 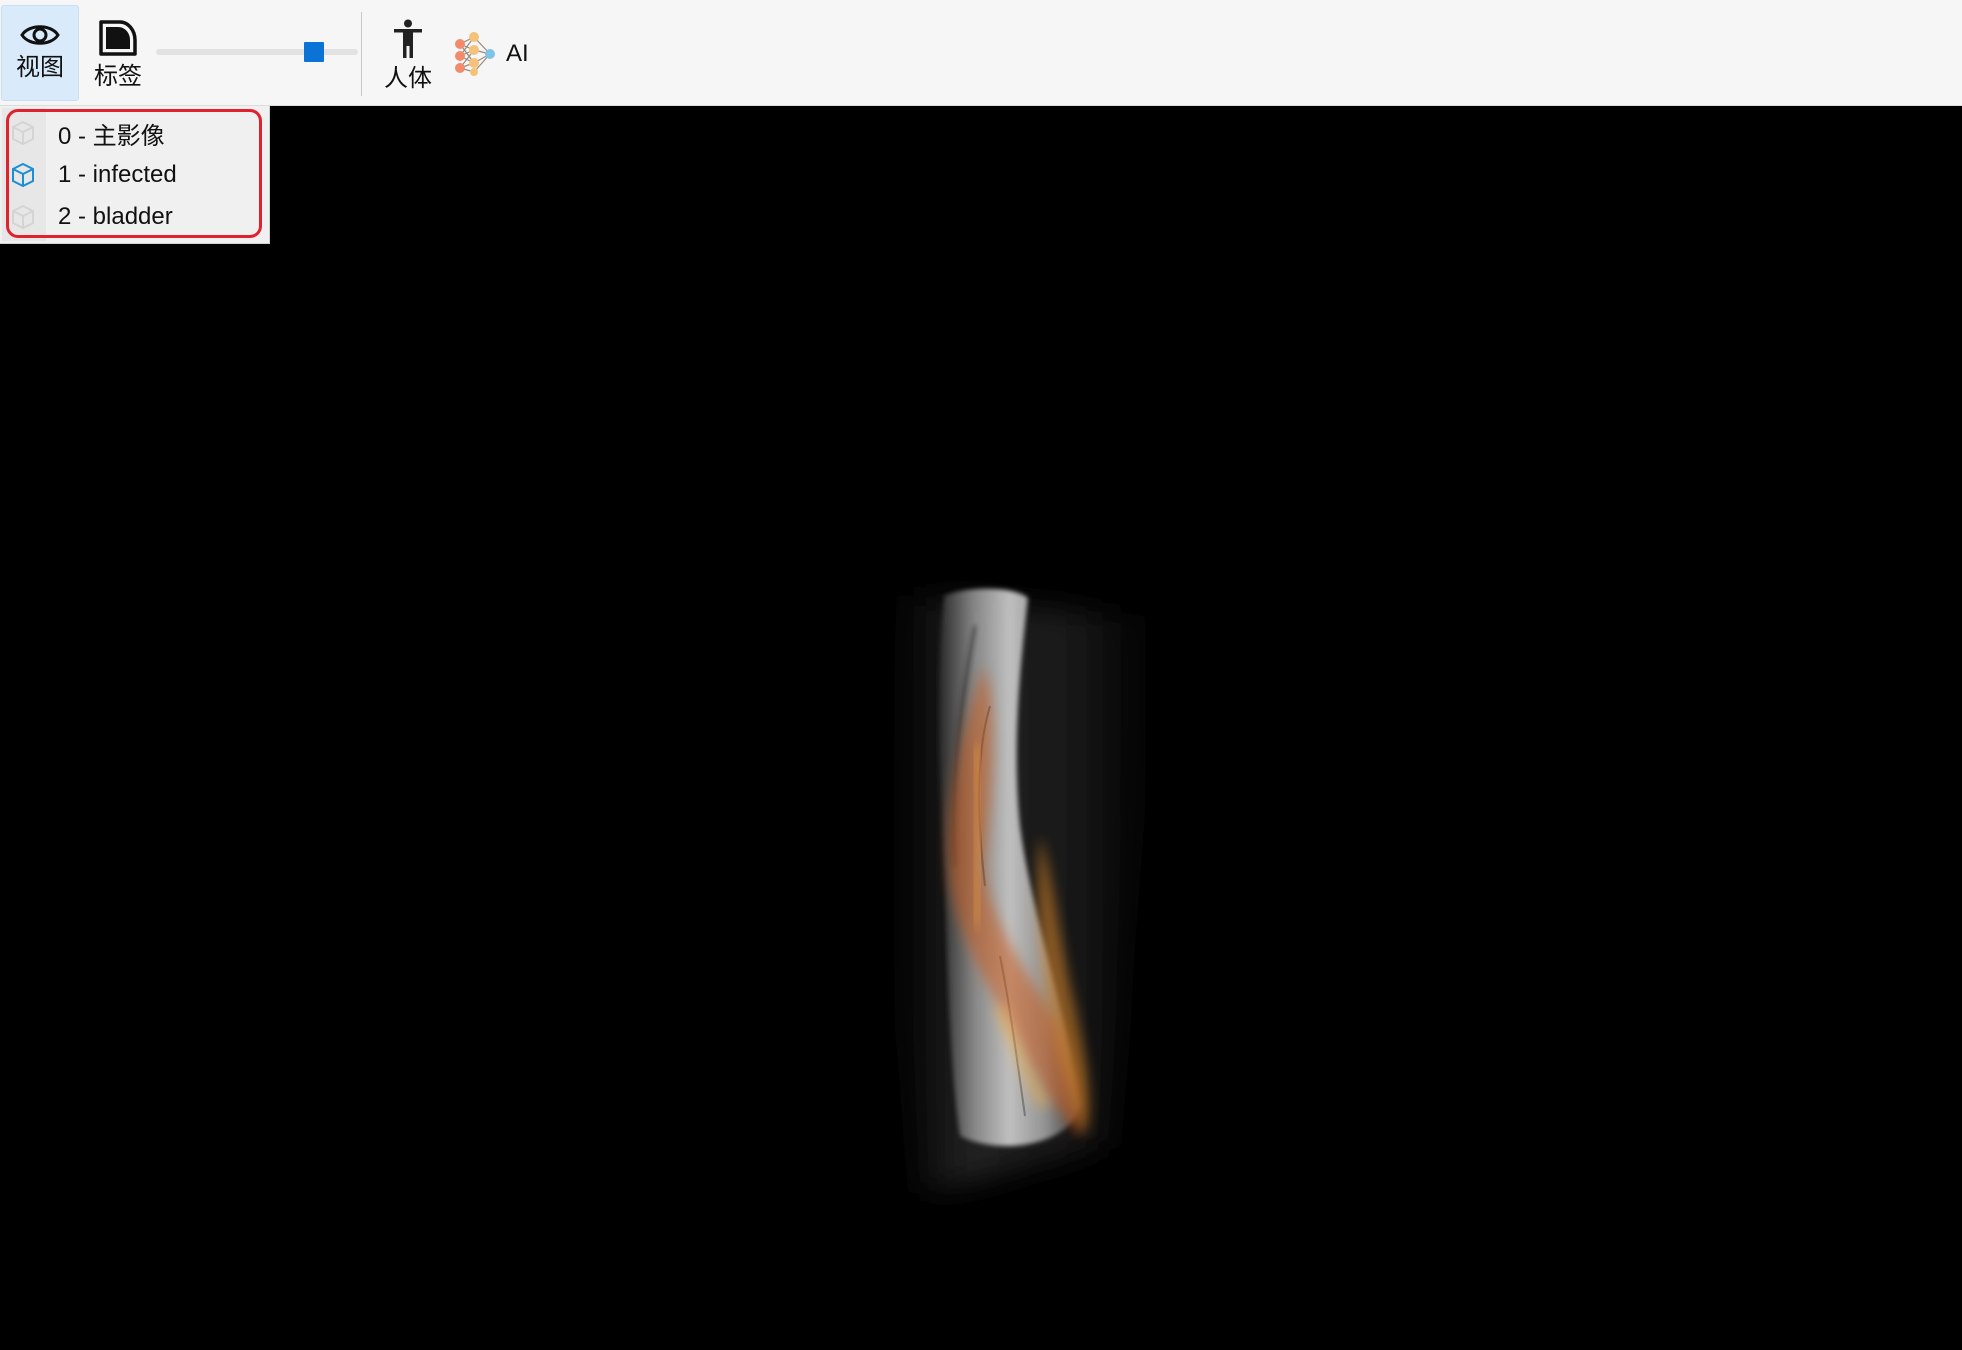 I want to click on view-button-label: 视图, so click(x=40, y=67).